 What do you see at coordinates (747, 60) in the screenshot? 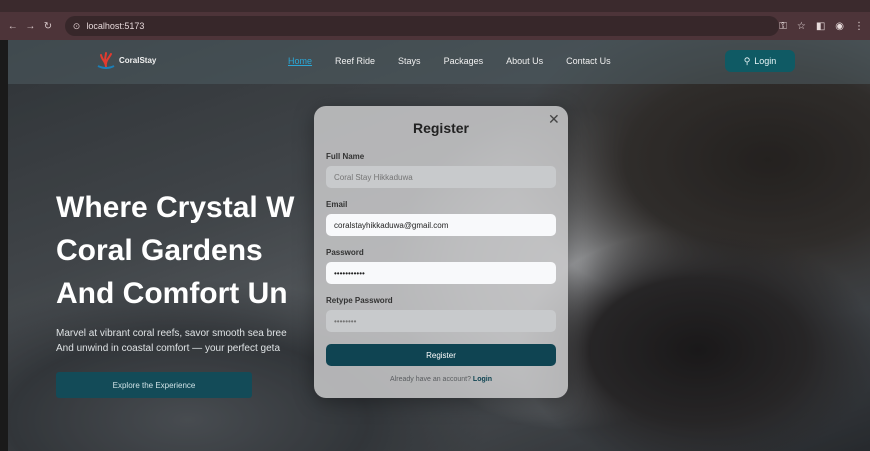
I see `user-icon: ⚲` at bounding box center [747, 60].